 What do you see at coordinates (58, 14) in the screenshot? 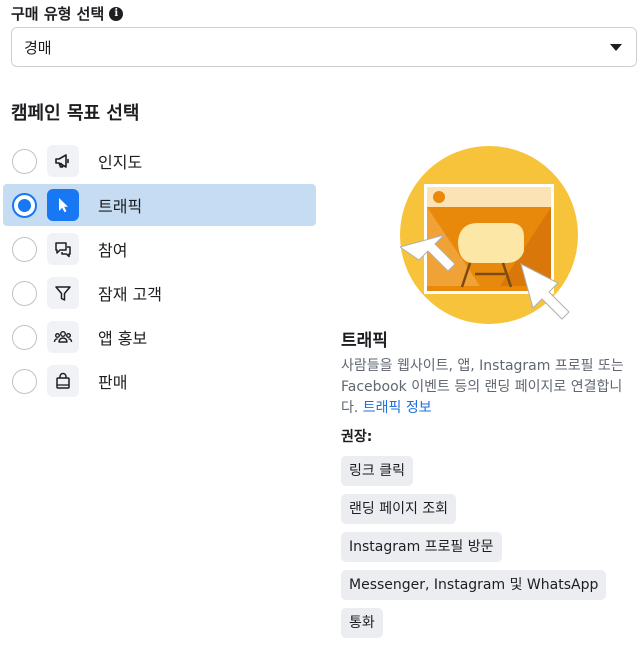
I see `buy-type-label-text: 구매 유형 선택` at bounding box center [58, 14].